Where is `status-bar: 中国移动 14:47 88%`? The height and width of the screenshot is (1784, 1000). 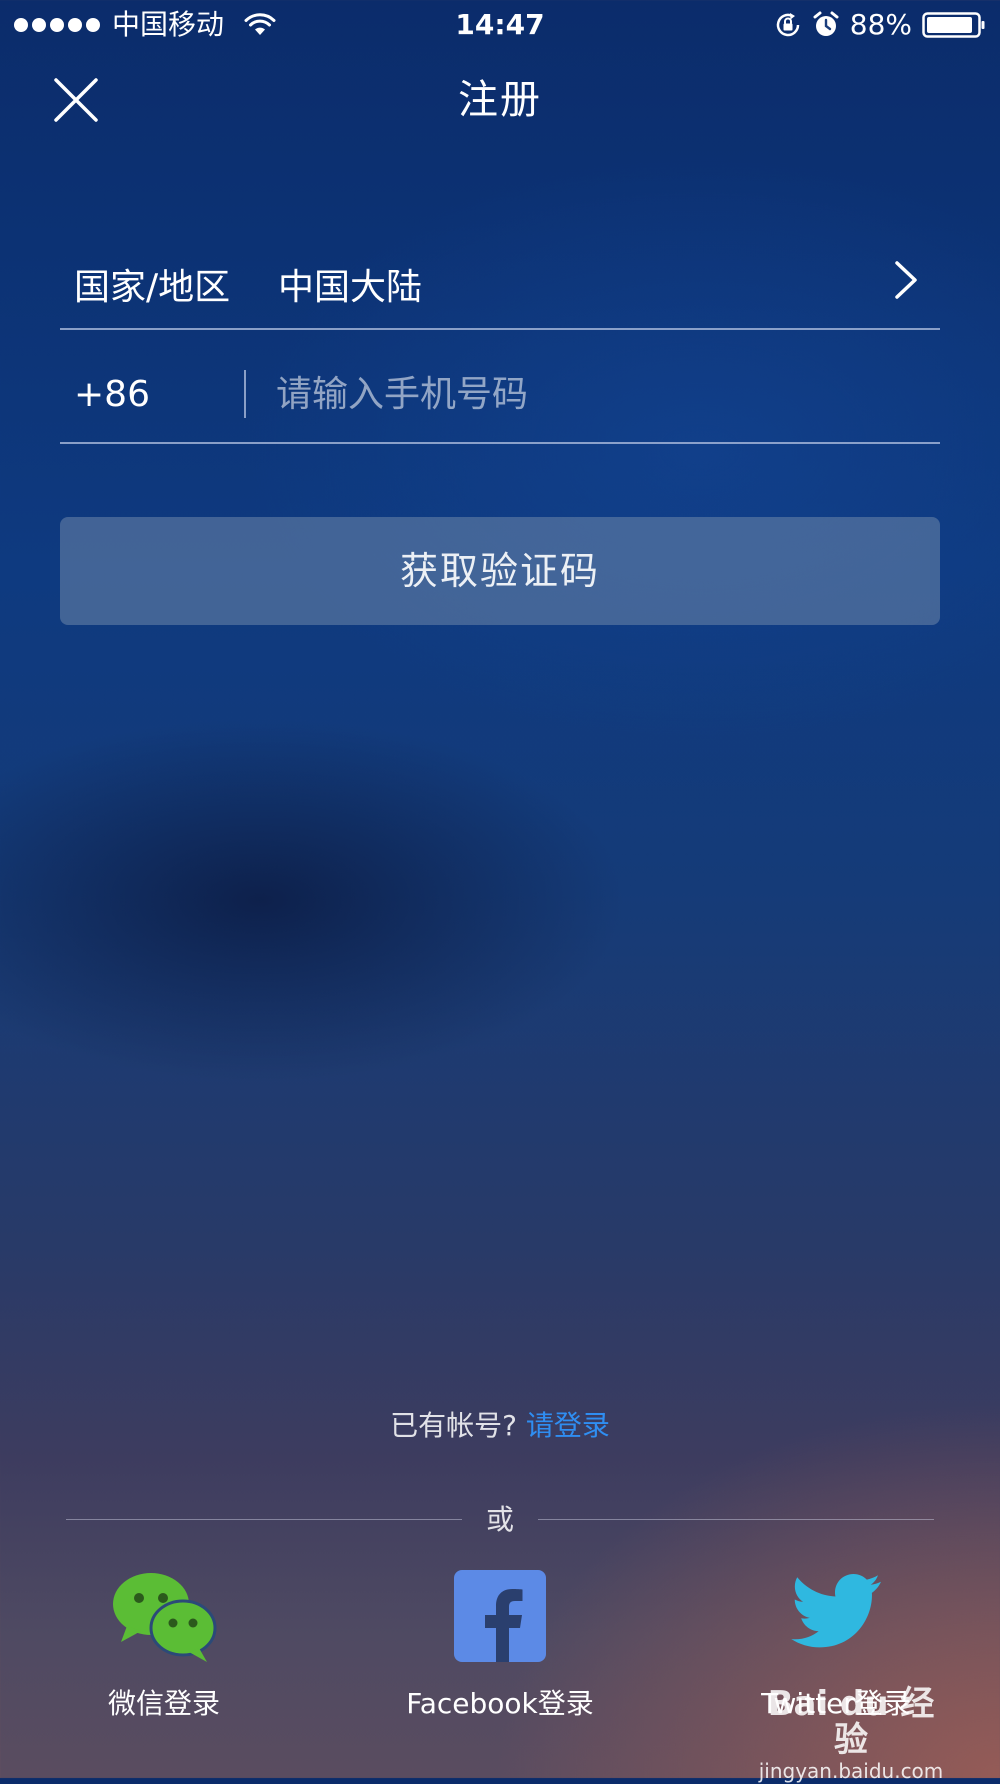 status-bar: 中国移动 14:47 88% is located at coordinates (500, 25).